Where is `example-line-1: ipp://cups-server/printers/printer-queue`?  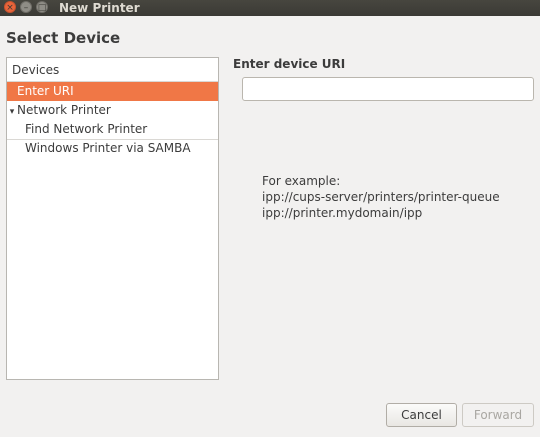 example-line-1: ipp://cups-server/printers/printer-queue is located at coordinates (381, 197).